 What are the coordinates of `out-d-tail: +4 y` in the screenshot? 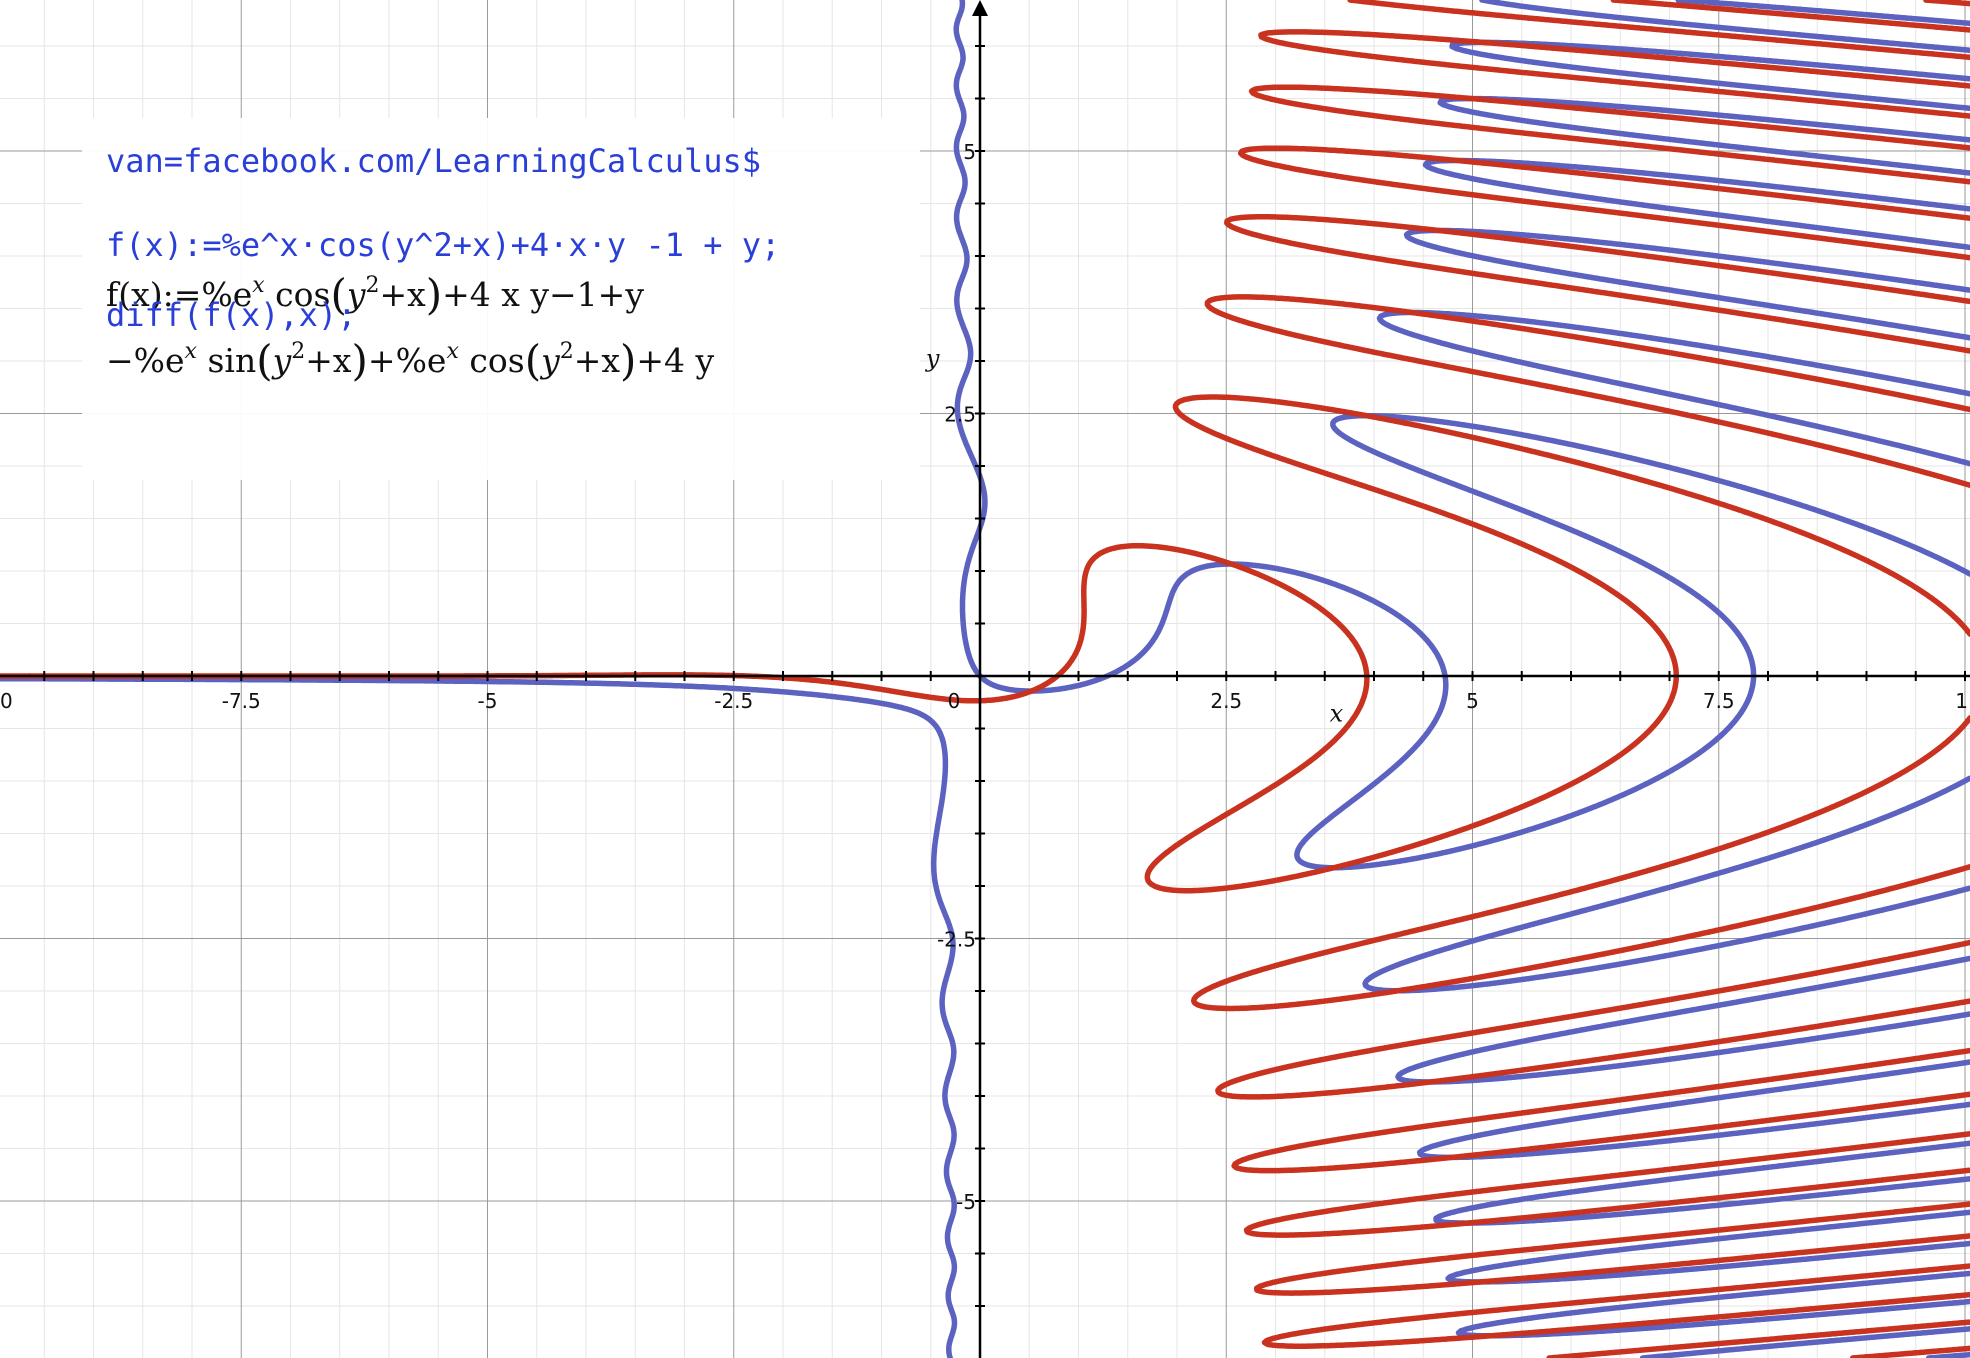 It's located at (675, 360).